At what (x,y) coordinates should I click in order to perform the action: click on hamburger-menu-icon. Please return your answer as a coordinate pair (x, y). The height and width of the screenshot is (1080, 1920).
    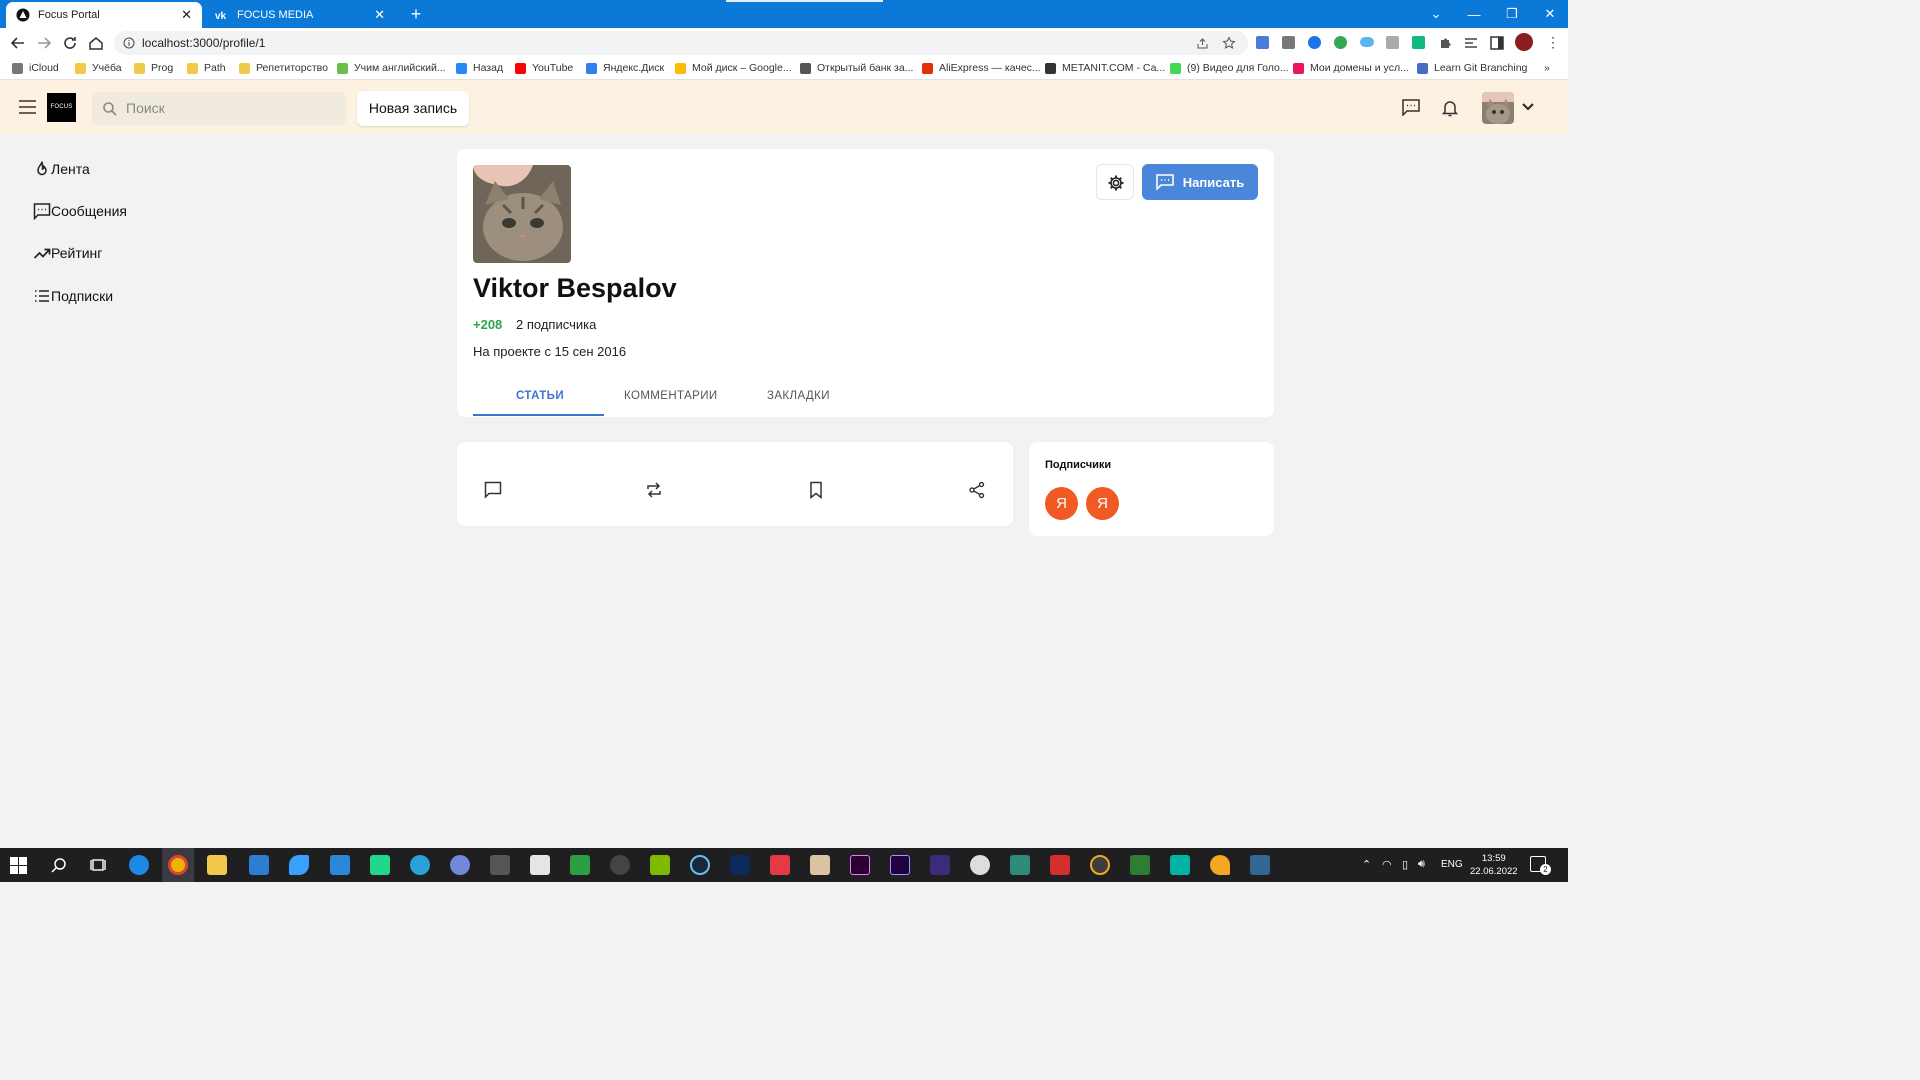
    Looking at the image, I should click on (27, 107).